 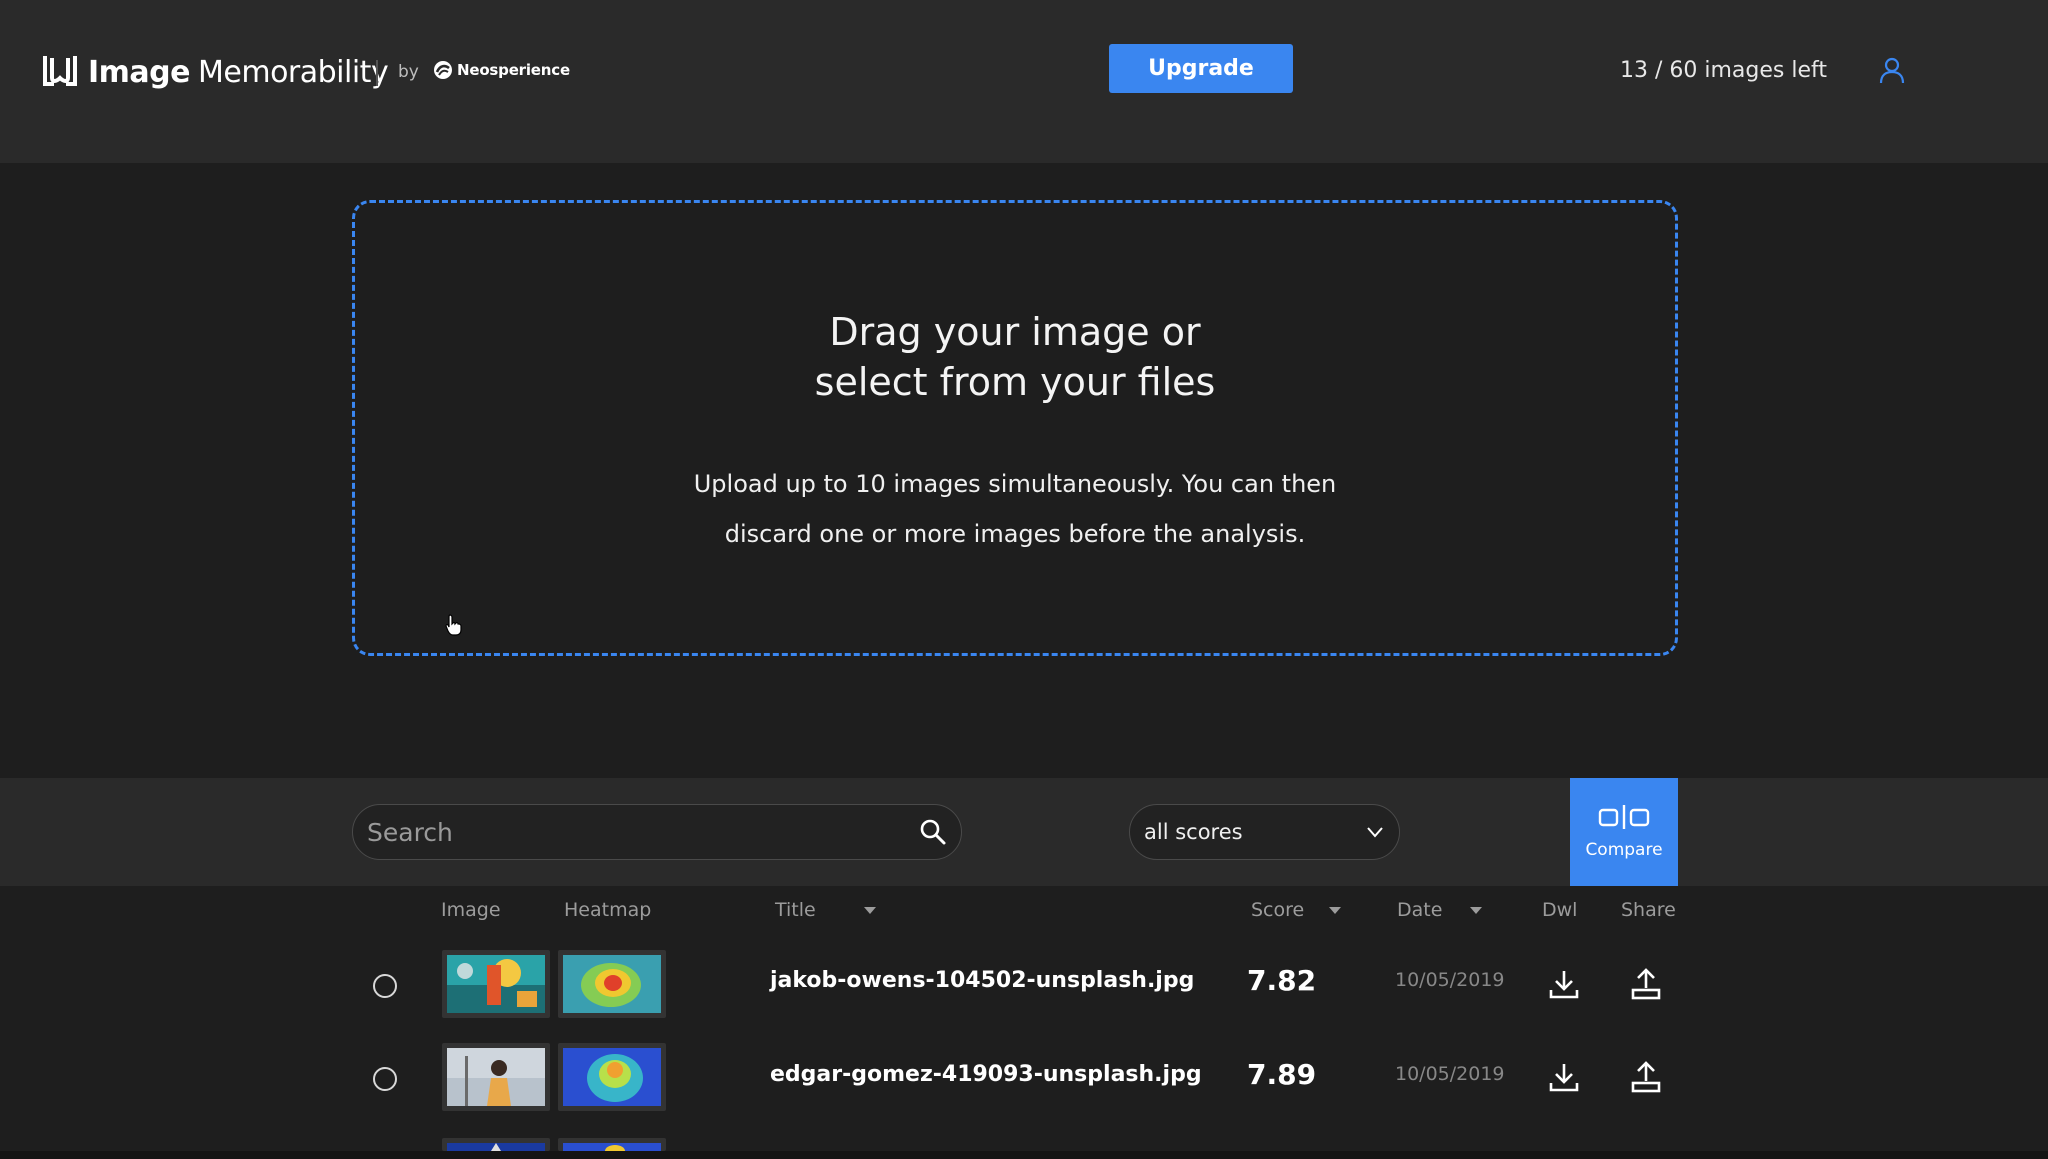 What do you see at coordinates (1282, 980) in the screenshot?
I see `row-score: 7.82` at bounding box center [1282, 980].